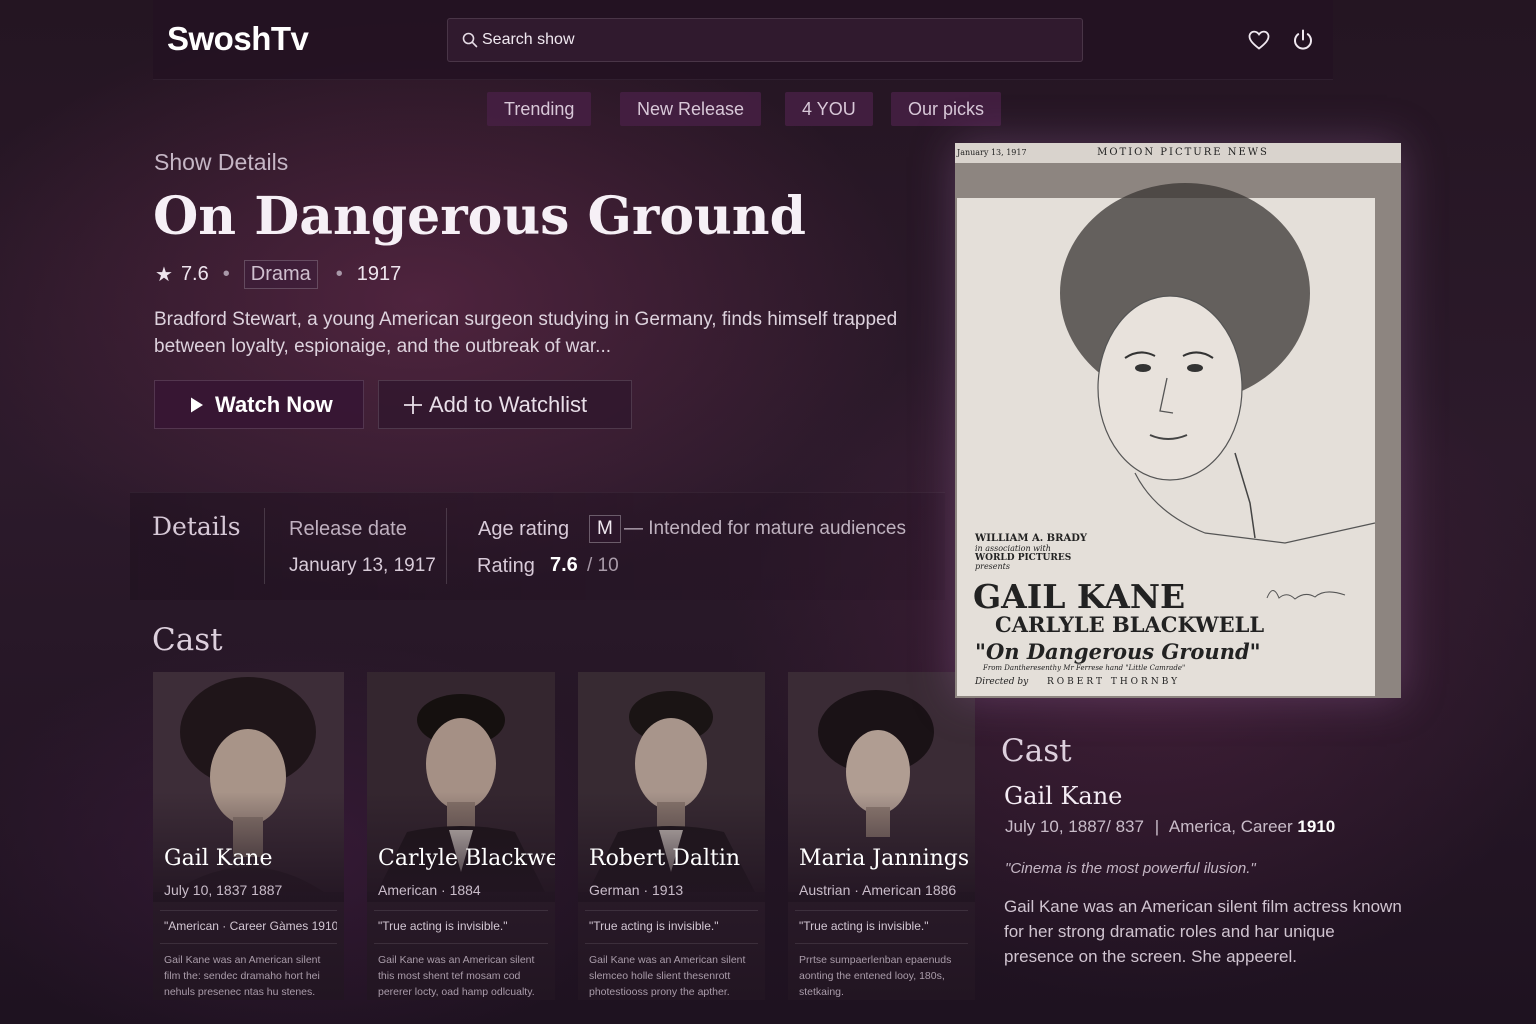 This screenshot has width=1536, height=1024. What do you see at coordinates (196, 526) in the screenshot?
I see `details-heading: Details` at bounding box center [196, 526].